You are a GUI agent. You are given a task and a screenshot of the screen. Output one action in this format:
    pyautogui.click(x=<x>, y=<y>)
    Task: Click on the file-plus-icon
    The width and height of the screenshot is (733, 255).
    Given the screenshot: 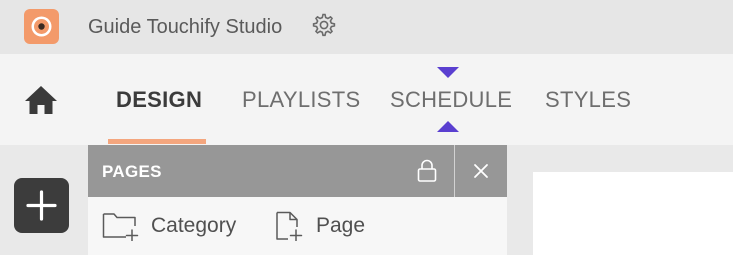 What is the action you would take?
    pyautogui.click(x=289, y=226)
    